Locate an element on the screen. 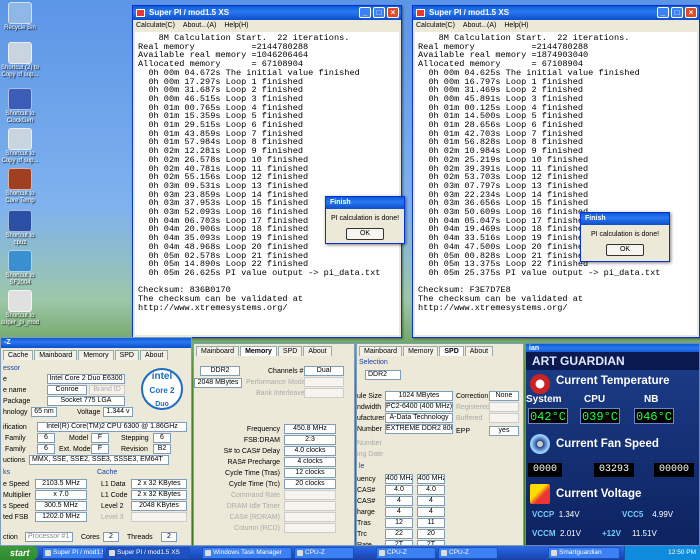 This screenshot has height=560, width=700. icon-label: Shortcut to super_pi_mod is located at coordinates (20, 319).